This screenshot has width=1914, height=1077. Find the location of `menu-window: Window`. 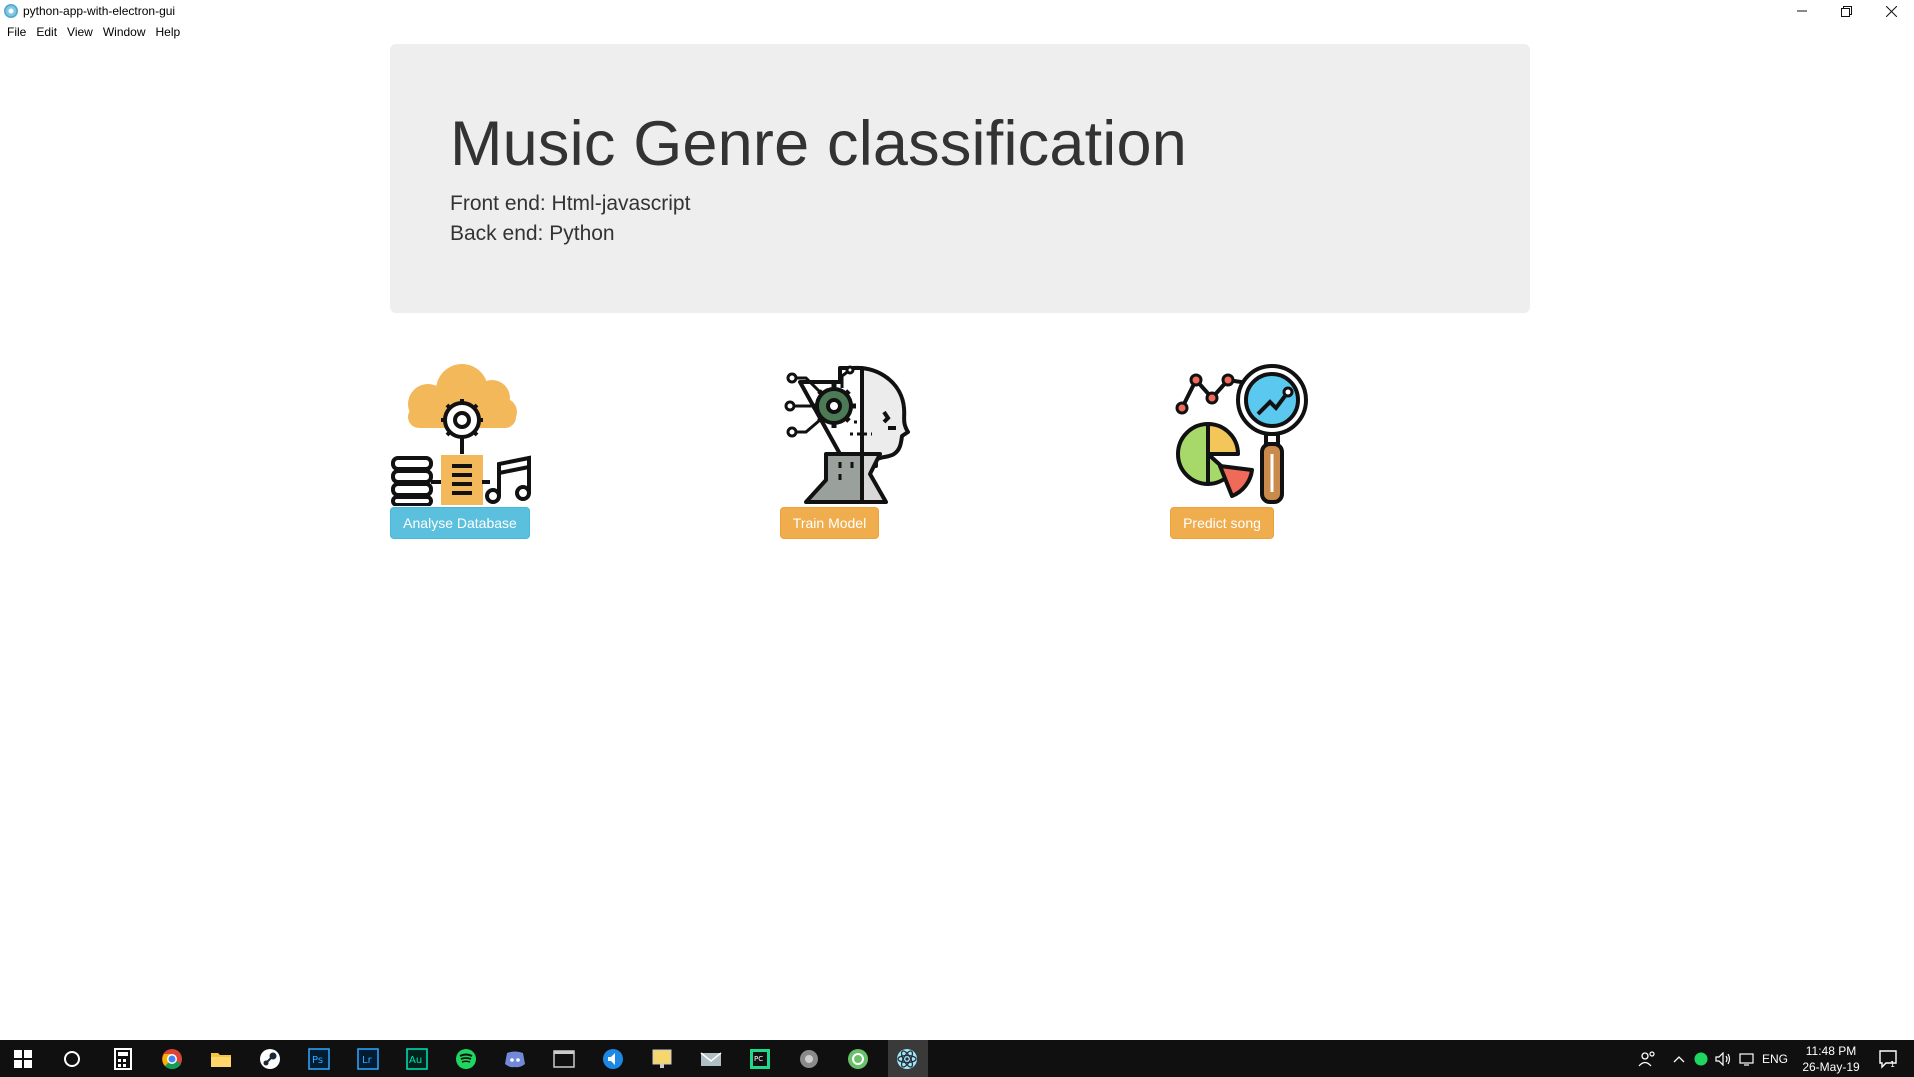

menu-window: Window is located at coordinates (124, 32).